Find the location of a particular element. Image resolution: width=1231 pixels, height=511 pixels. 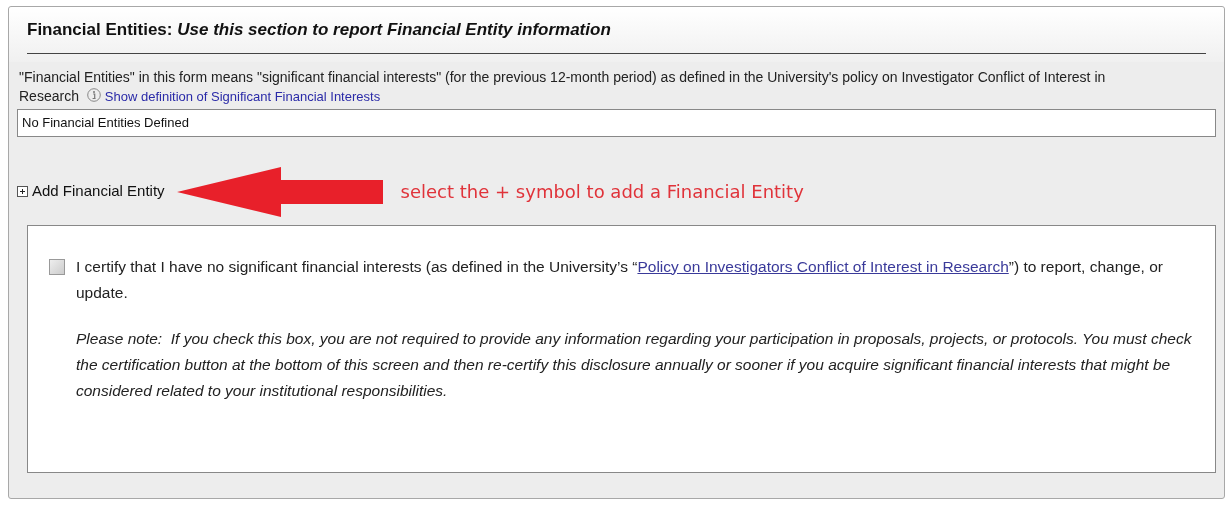

policy-link: Policy on Investigators Conflict of Interest in Research is located at coordinates (823, 266).